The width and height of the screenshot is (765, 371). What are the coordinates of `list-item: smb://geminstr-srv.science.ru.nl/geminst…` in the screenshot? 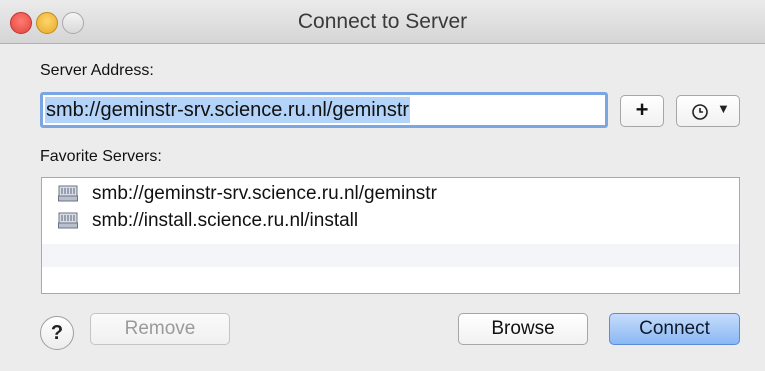 It's located at (390, 193).